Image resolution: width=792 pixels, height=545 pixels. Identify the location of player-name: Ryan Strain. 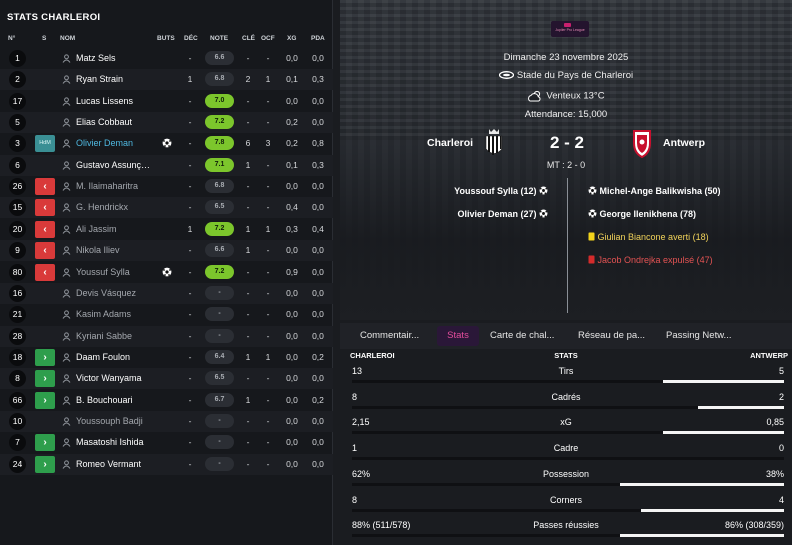
(117, 79).